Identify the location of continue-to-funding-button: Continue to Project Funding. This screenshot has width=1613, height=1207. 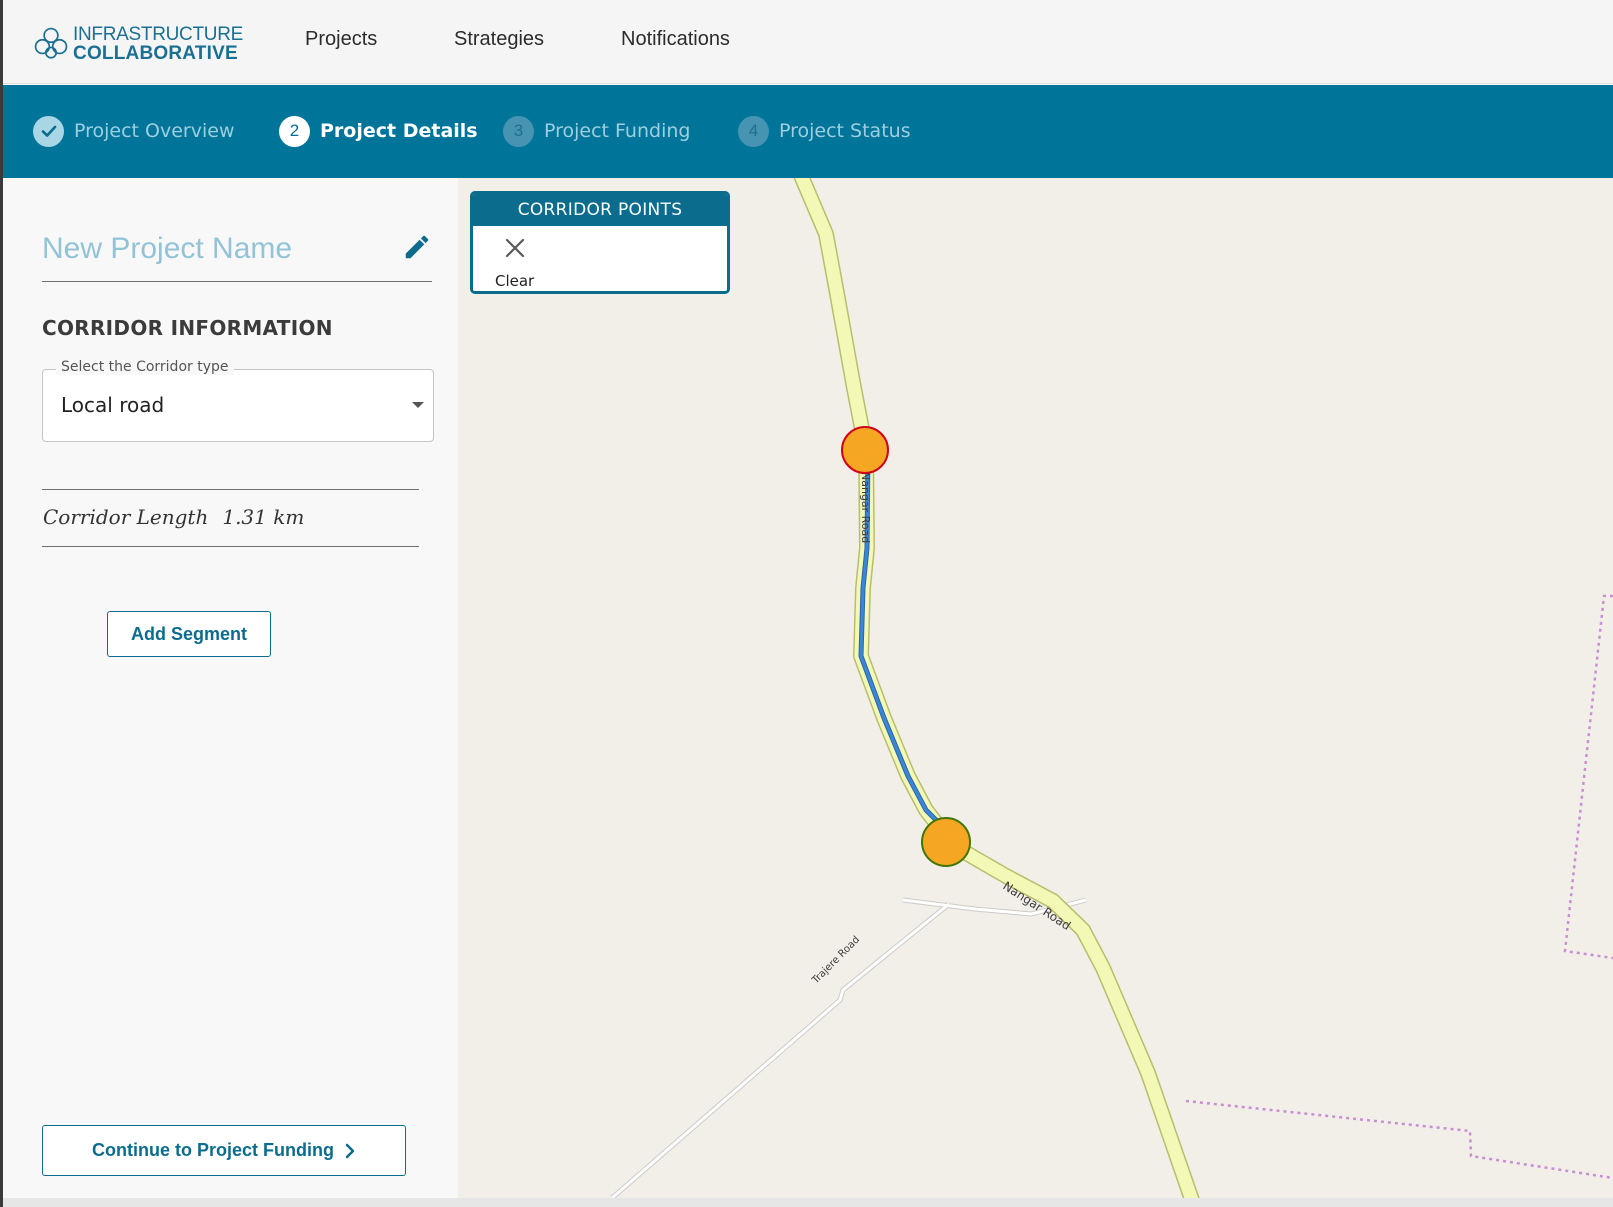
(224, 1150).